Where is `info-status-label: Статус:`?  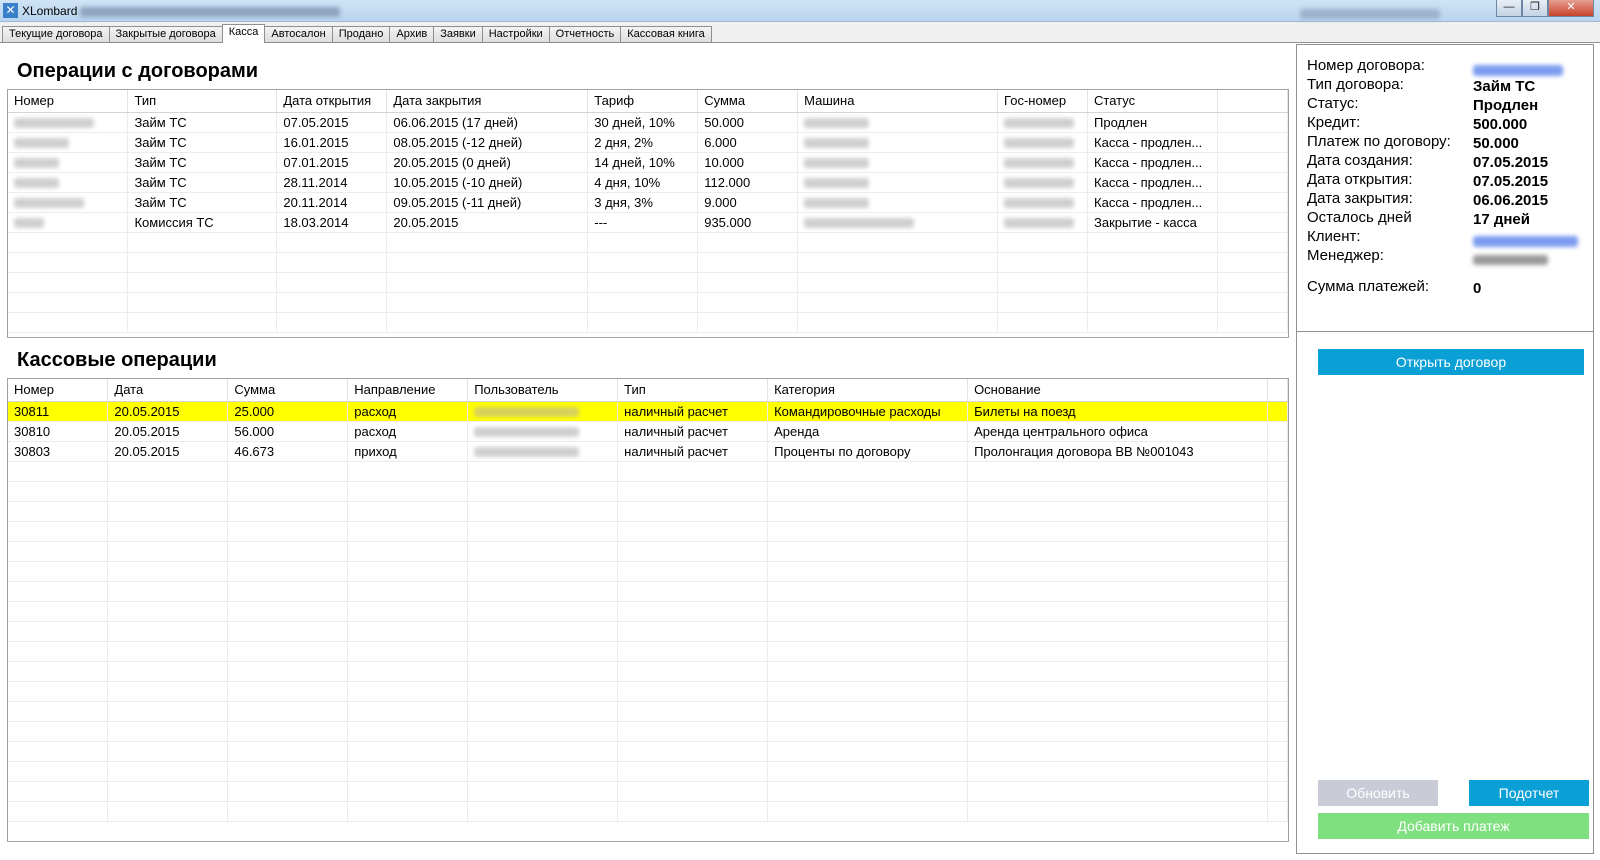 info-status-label: Статус: is located at coordinates (1333, 103).